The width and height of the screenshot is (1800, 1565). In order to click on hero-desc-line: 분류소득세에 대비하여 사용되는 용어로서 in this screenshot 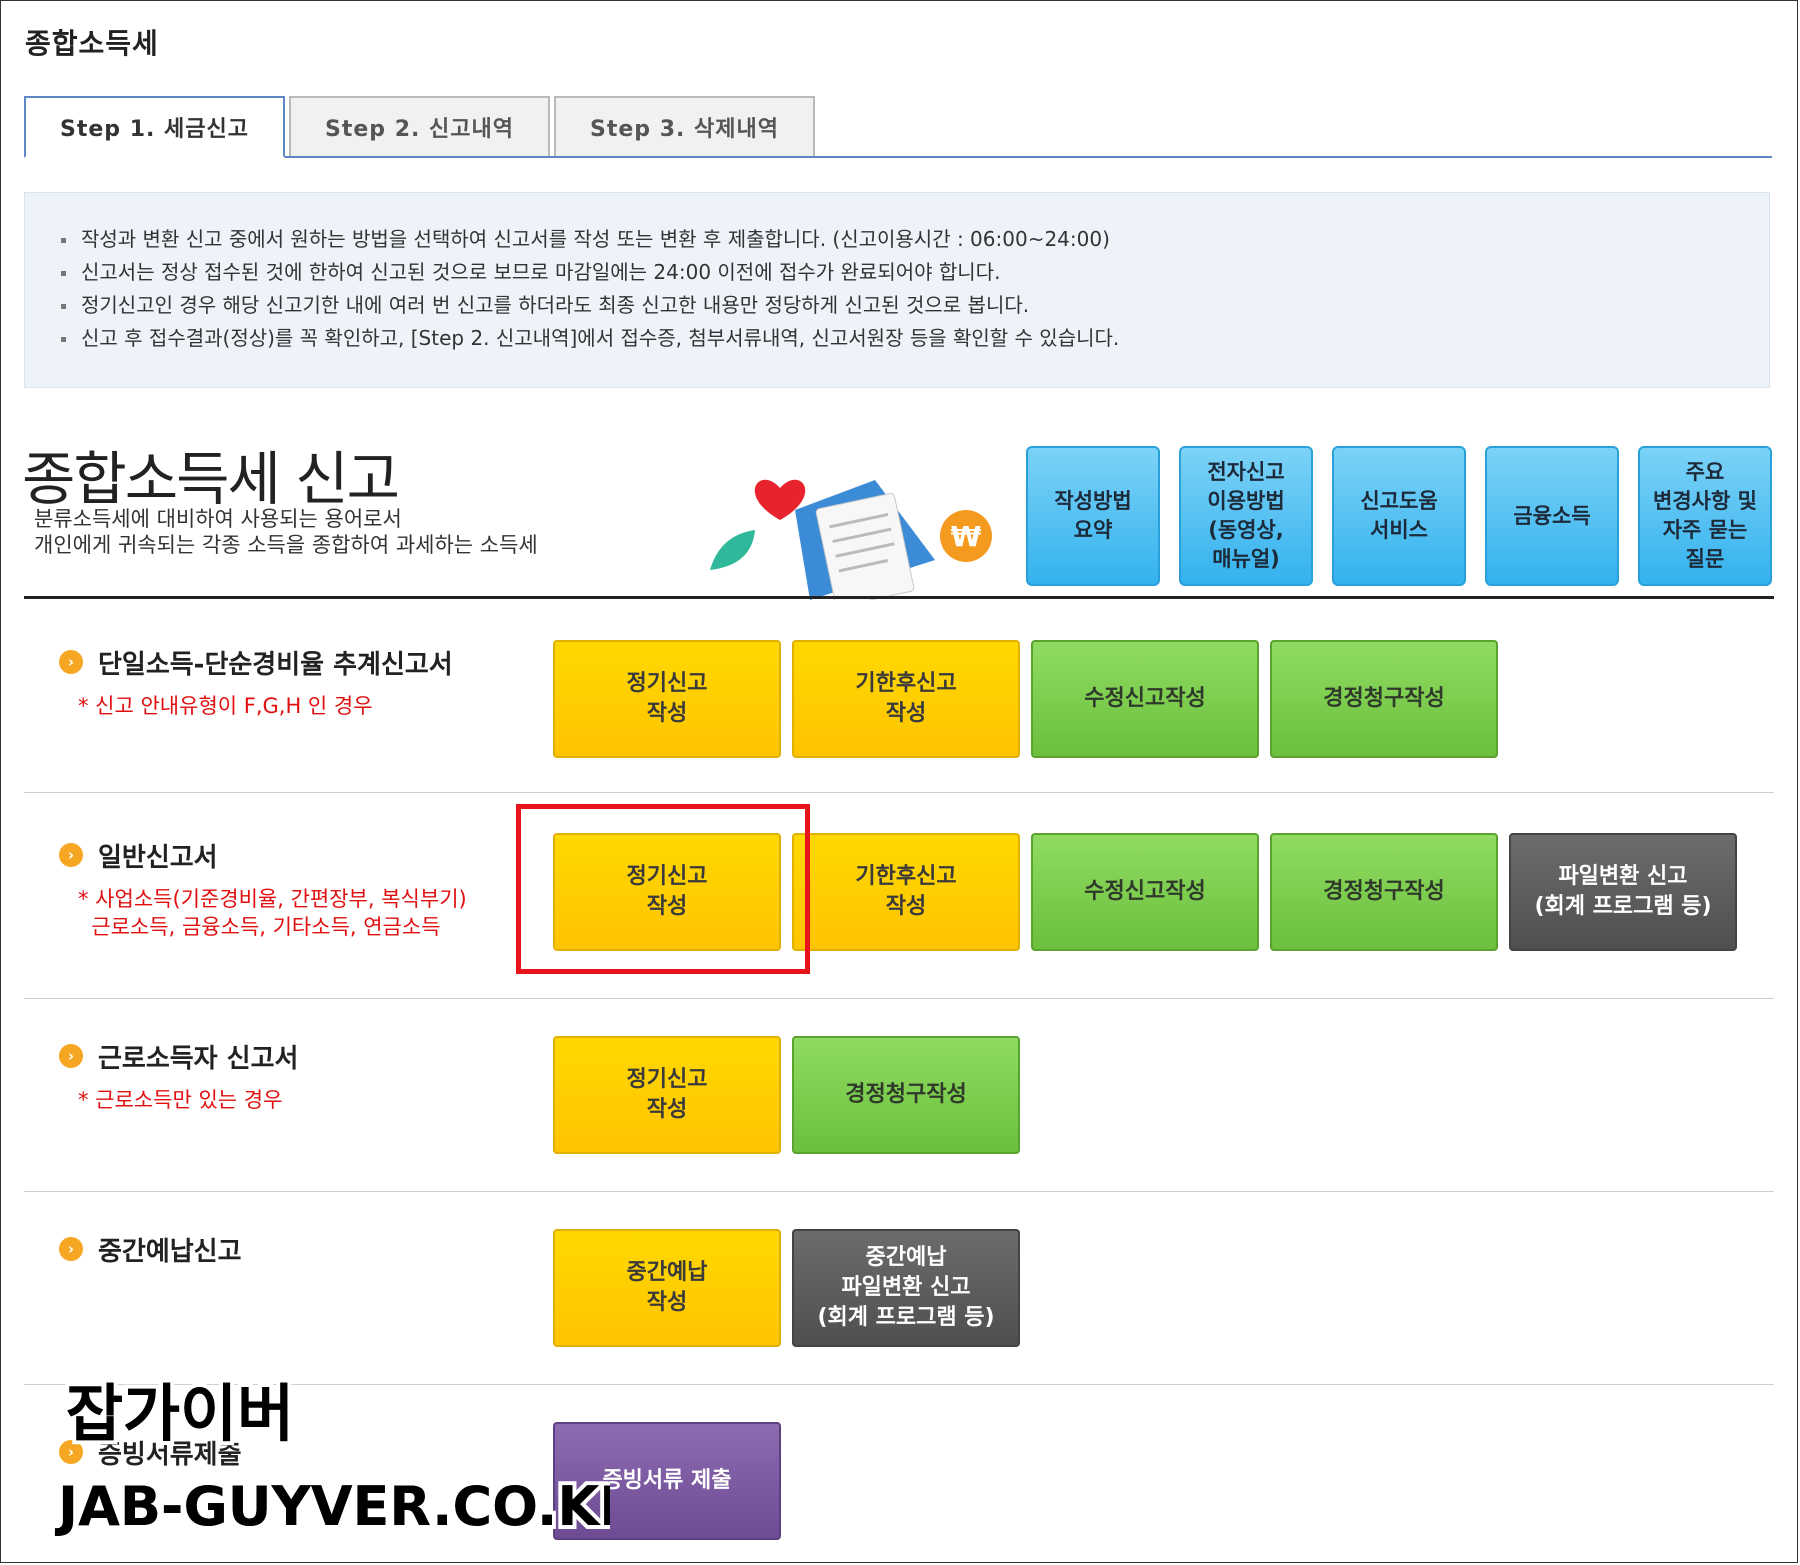, I will do `click(218, 519)`.